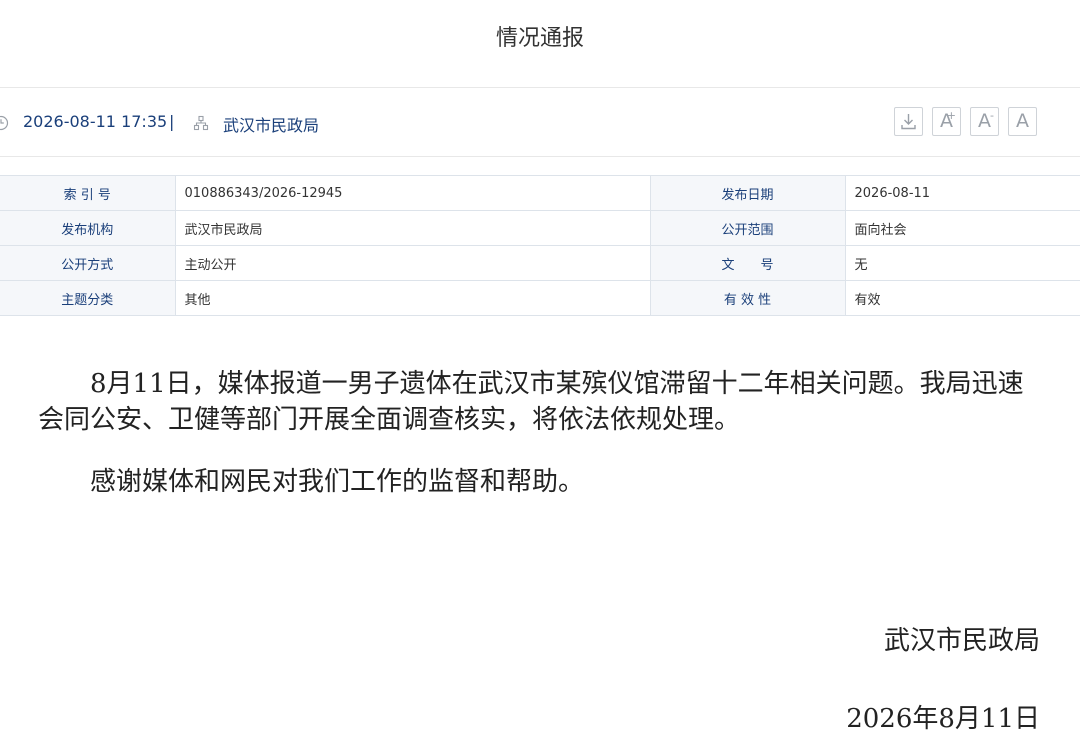 The image size is (1080, 753). Describe the element at coordinates (337, 482) in the screenshot. I see `body-paragraph: 感谢媒体和网民对我们工作的监督和帮助。` at that location.